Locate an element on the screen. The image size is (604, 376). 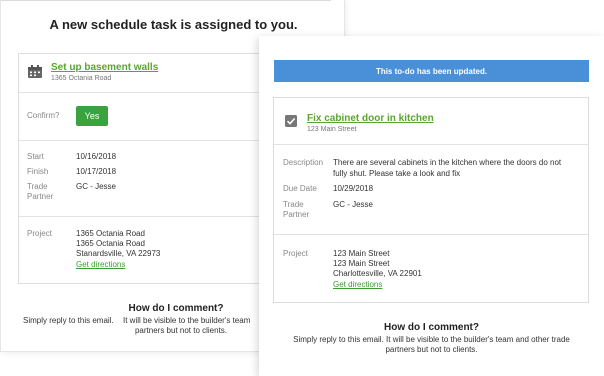
todo-address: 123 Main Street is located at coordinates (332, 129).